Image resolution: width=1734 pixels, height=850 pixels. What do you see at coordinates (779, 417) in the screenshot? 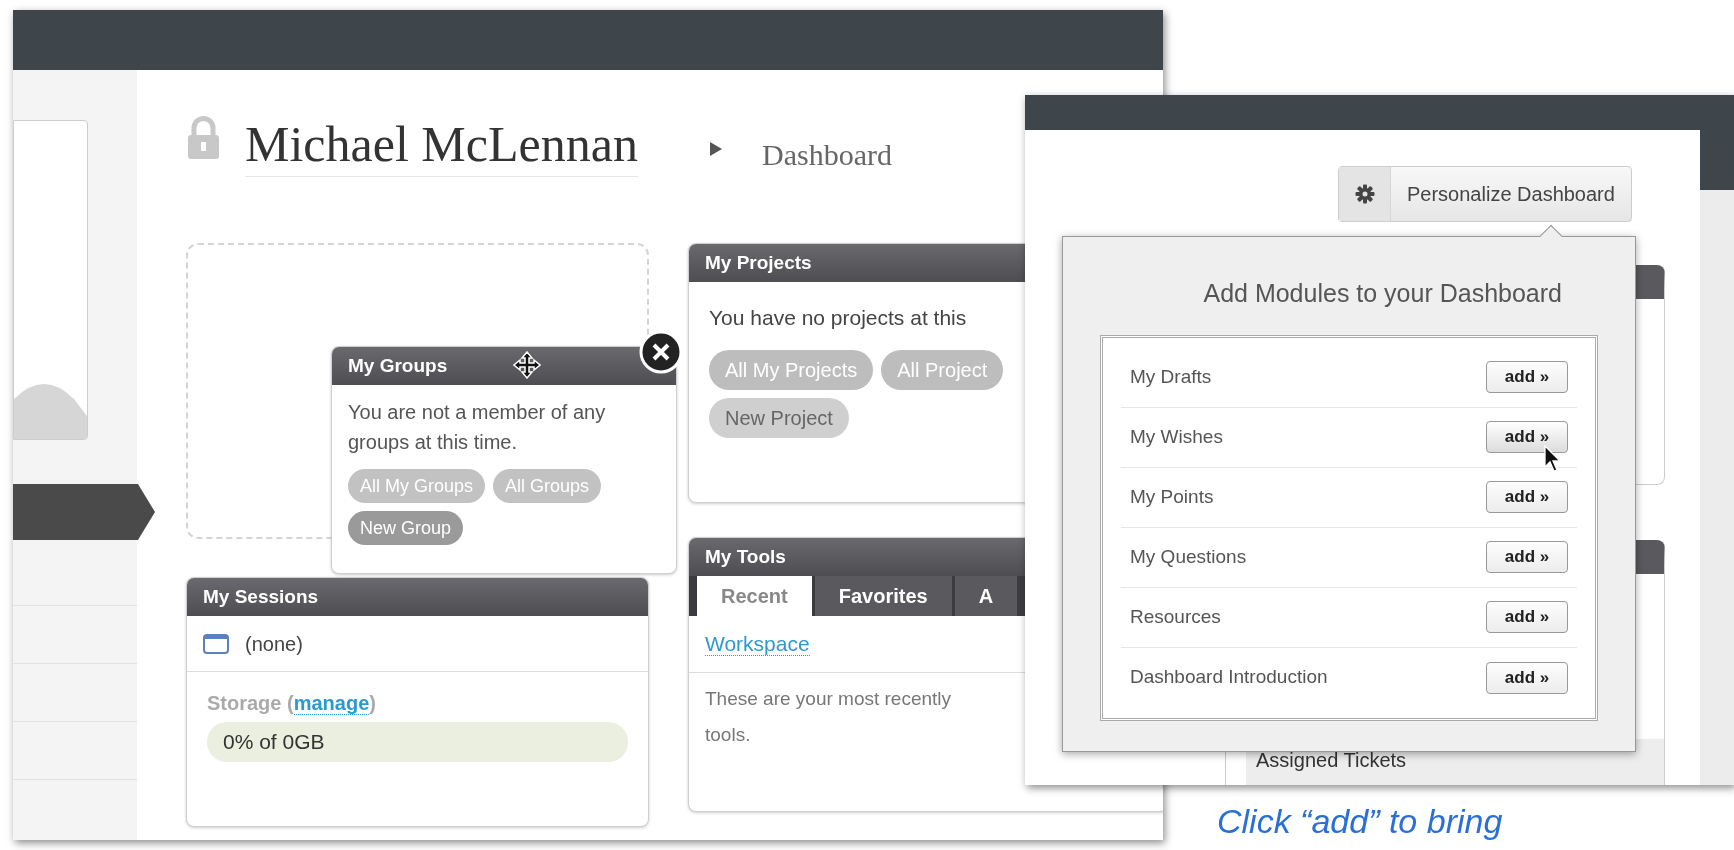
I see `pill-button: New Project` at bounding box center [779, 417].